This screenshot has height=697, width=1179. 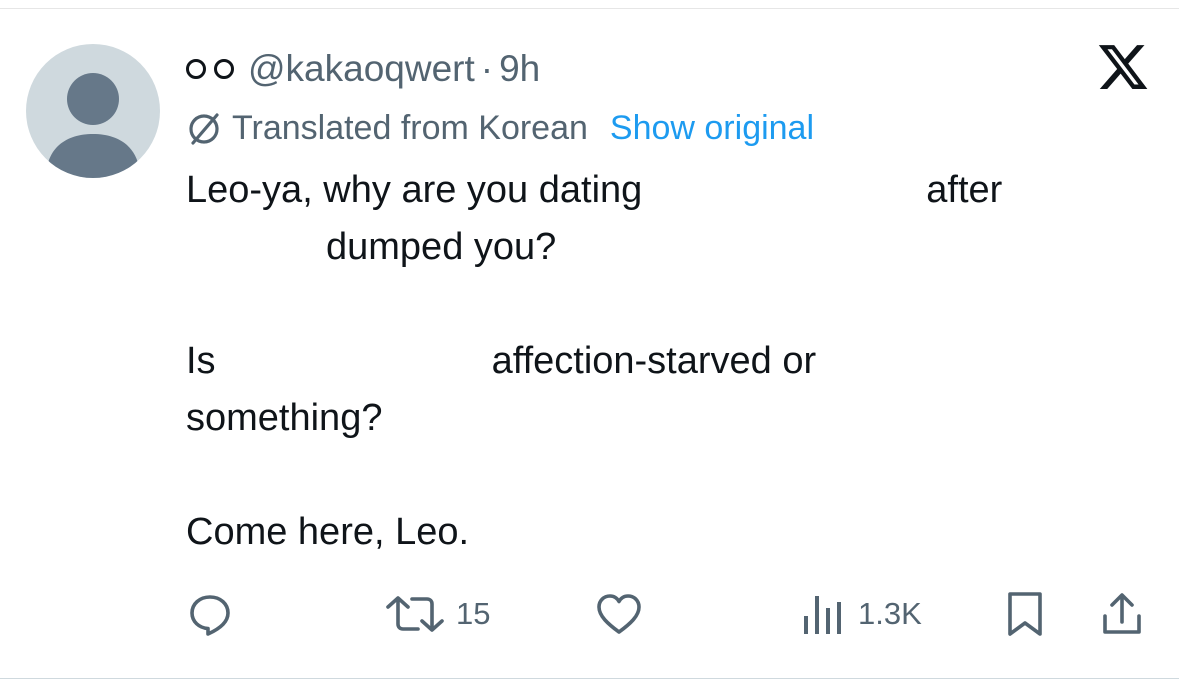 What do you see at coordinates (201, 361) in the screenshot?
I see `tweet-text-line3-start: Is` at bounding box center [201, 361].